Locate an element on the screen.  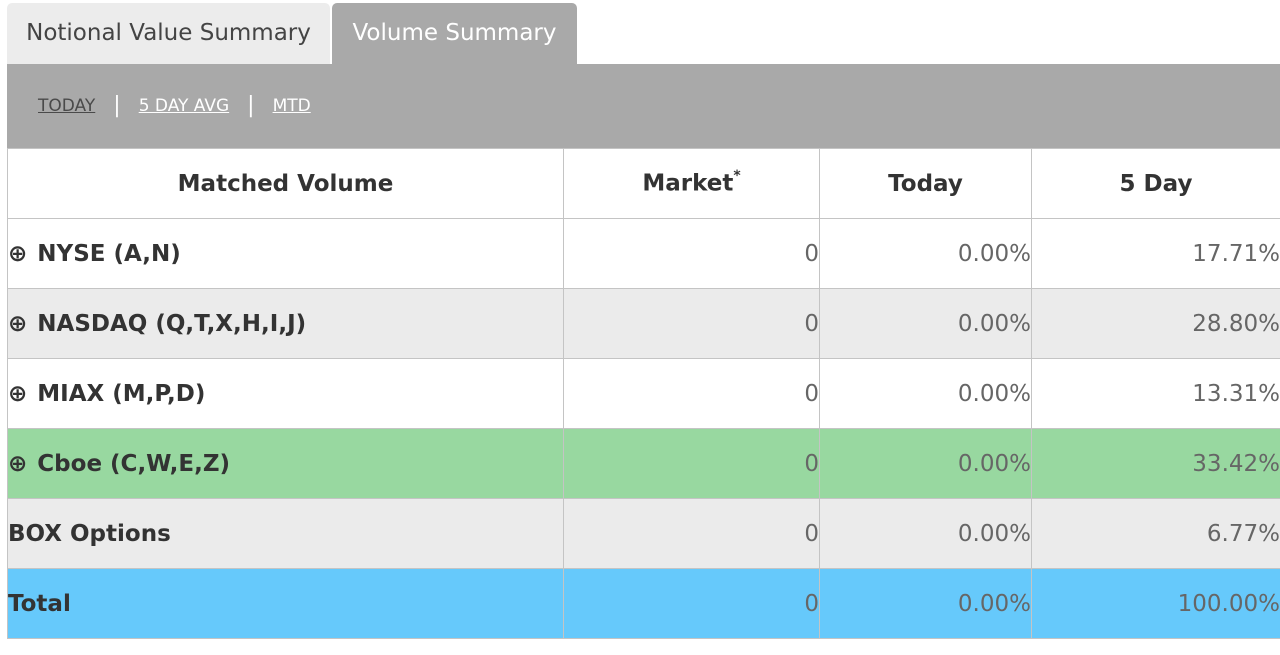
period-link-today: TODAY is located at coordinates (66, 106).